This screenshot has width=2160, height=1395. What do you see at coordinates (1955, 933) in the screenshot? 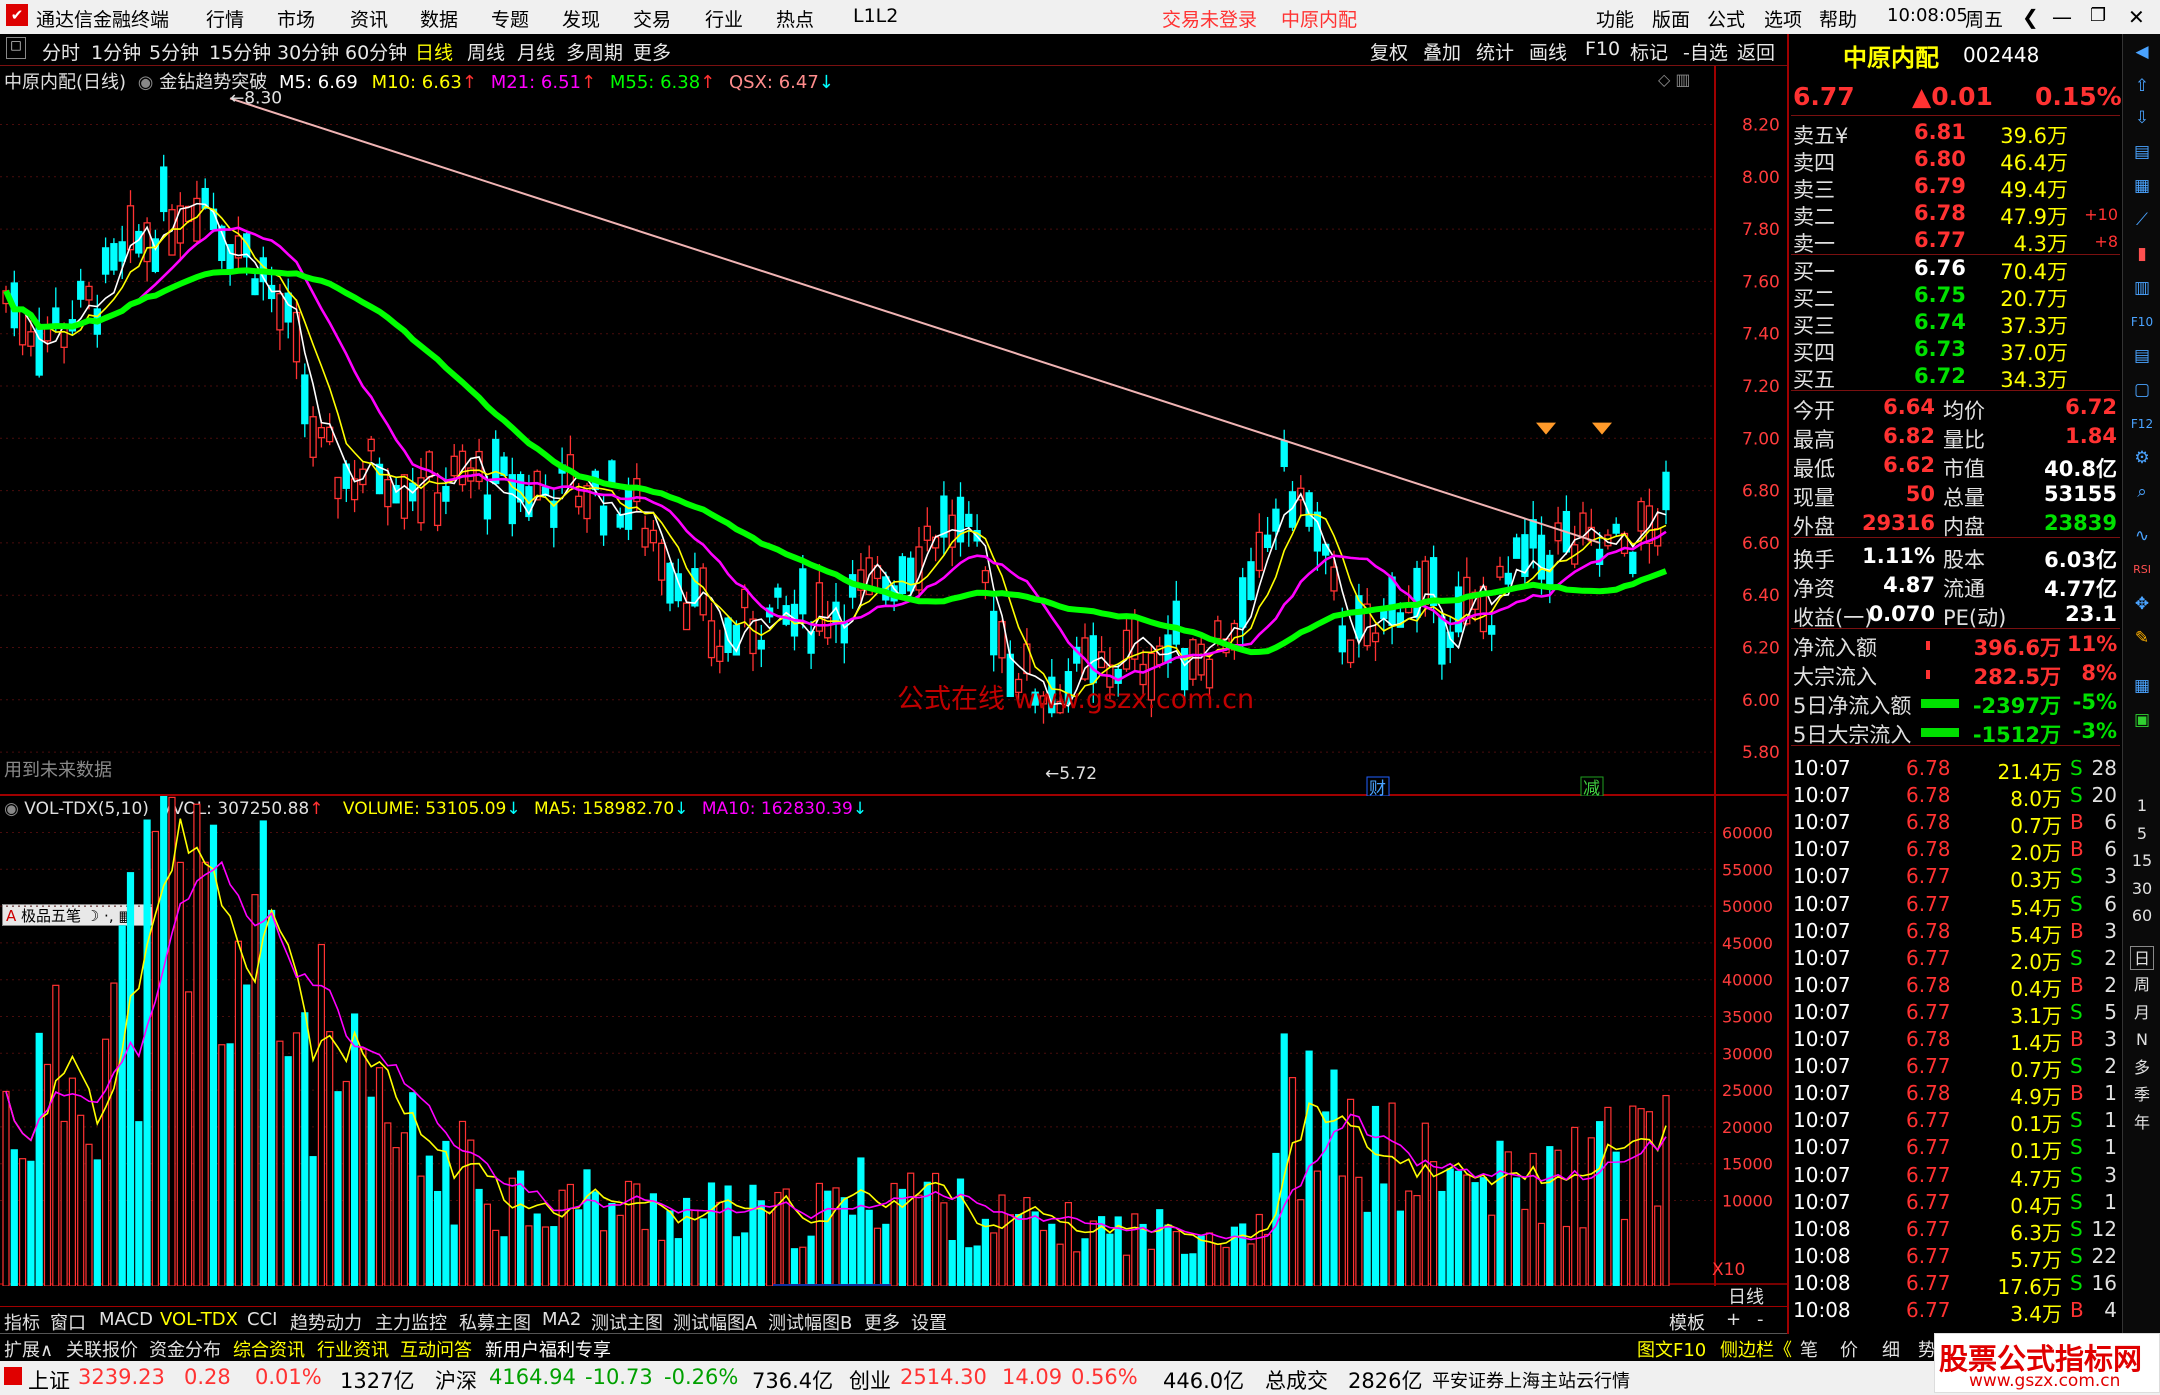
I see `tick-row: 10:07 6.78 5.4万 B 3` at bounding box center [1955, 933].